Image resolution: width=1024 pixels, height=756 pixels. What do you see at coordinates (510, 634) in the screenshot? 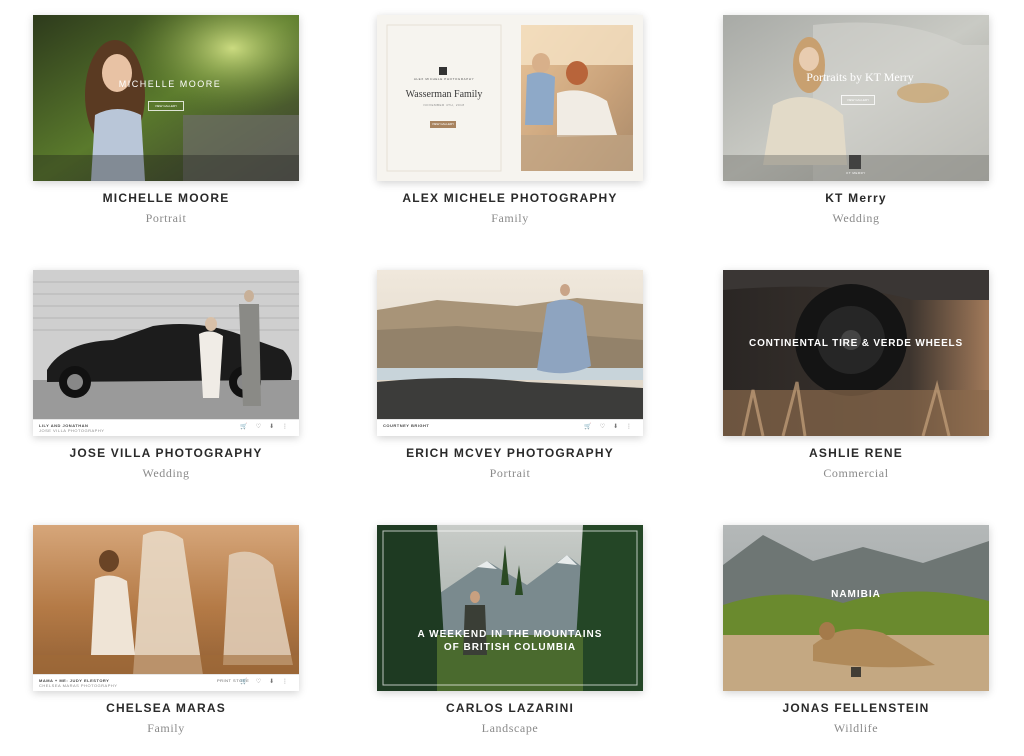
I see `overlay-title-line1: A WEEKEND IN THE MOUNTAINS` at bounding box center [510, 634].